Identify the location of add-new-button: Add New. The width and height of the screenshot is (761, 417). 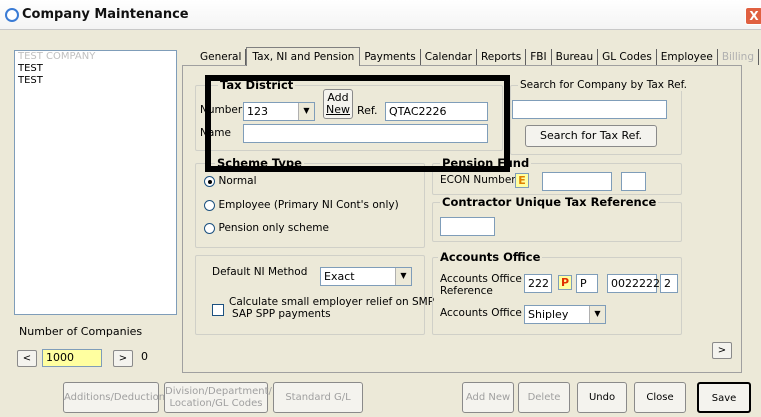
(488, 397).